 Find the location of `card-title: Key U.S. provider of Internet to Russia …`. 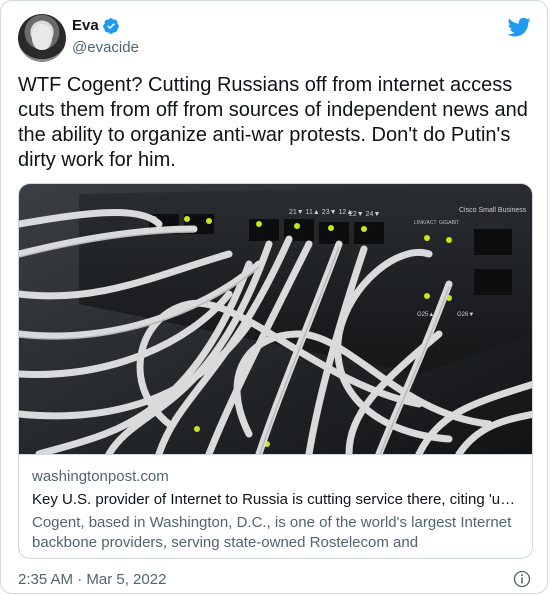

card-title: Key U.S. provider of Internet to Russia … is located at coordinates (276, 500).